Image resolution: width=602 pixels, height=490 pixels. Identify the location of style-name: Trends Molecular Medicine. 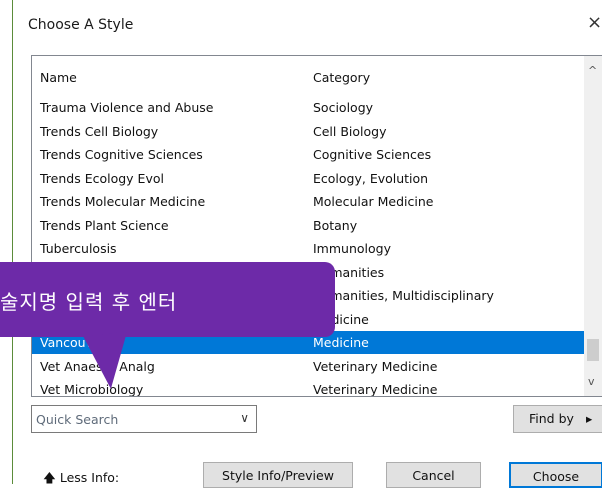
(123, 201).